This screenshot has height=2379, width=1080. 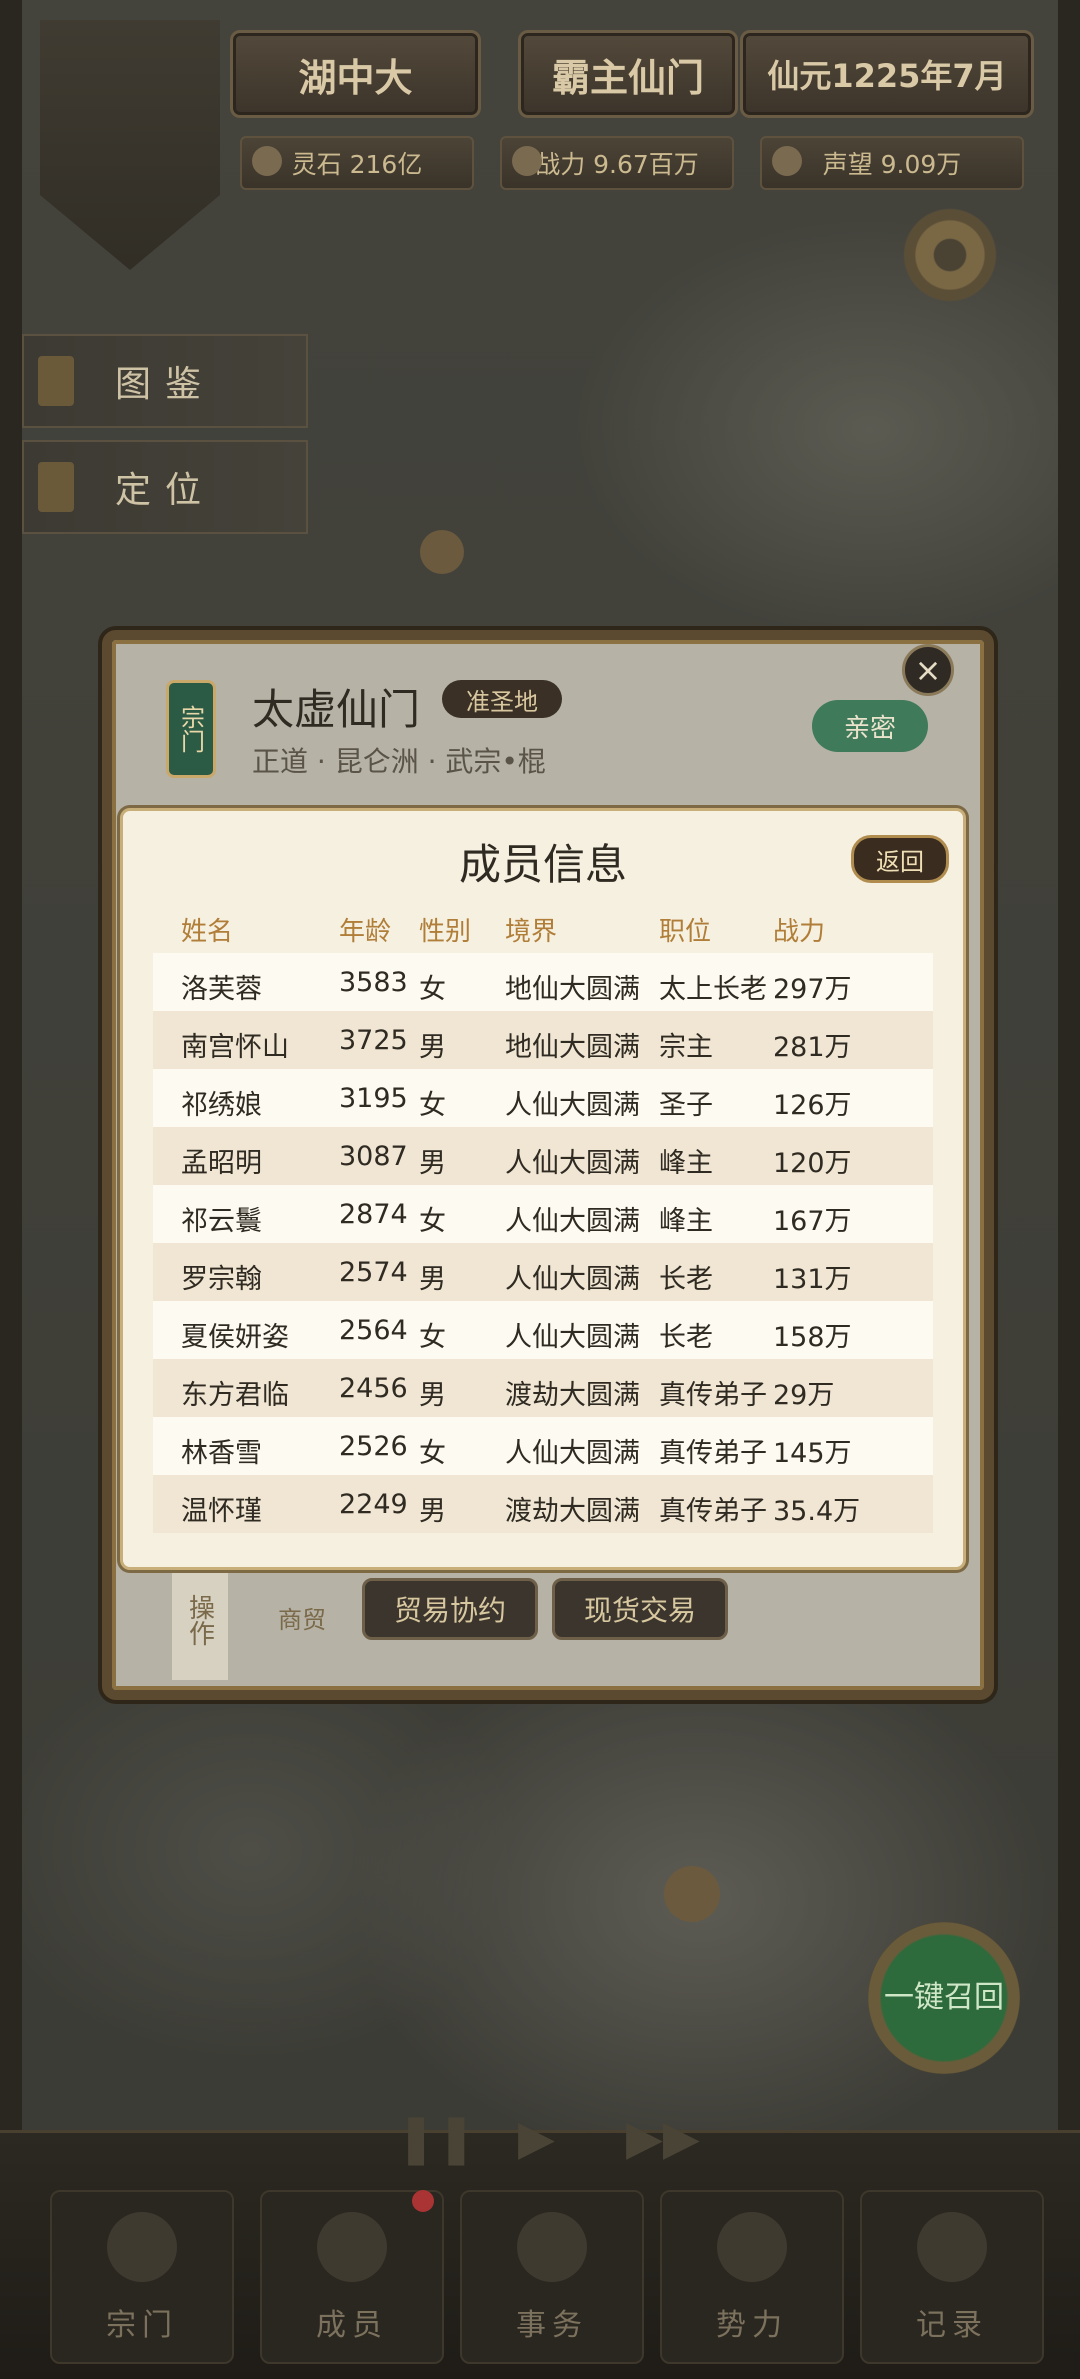 What do you see at coordinates (817, 1511) in the screenshot?
I see `member-power: 35.4万` at bounding box center [817, 1511].